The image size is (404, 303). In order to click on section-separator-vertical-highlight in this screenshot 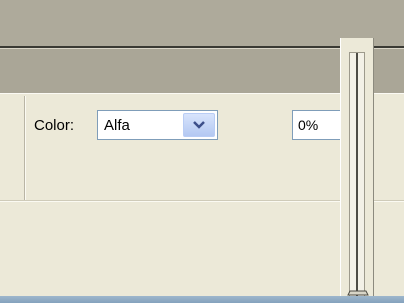, I will do `click(25, 148)`.